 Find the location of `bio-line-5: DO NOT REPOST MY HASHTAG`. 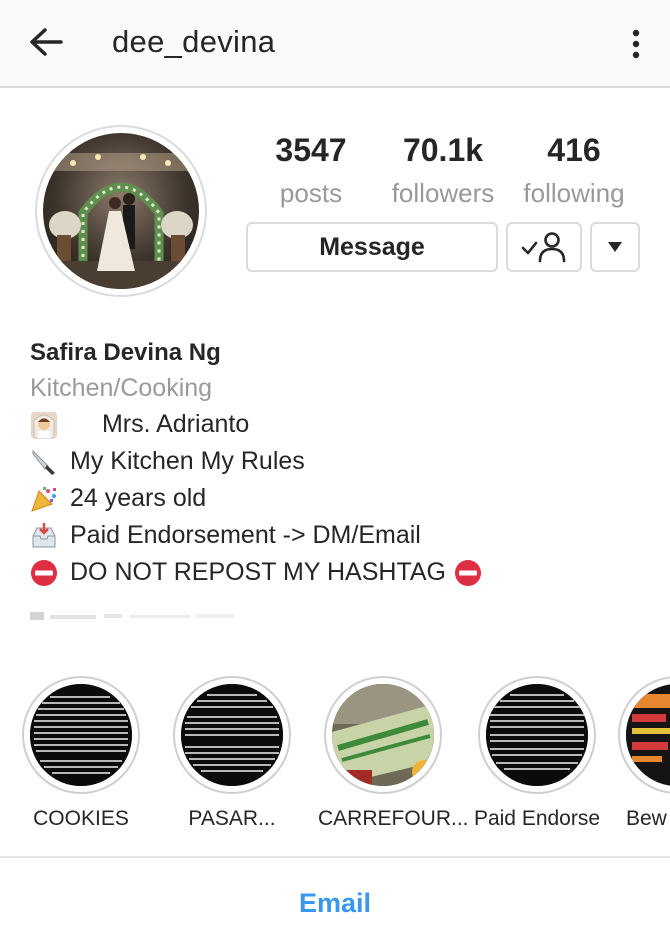

bio-line-5: DO NOT REPOST MY HASHTAG is located at coordinates (340, 572).